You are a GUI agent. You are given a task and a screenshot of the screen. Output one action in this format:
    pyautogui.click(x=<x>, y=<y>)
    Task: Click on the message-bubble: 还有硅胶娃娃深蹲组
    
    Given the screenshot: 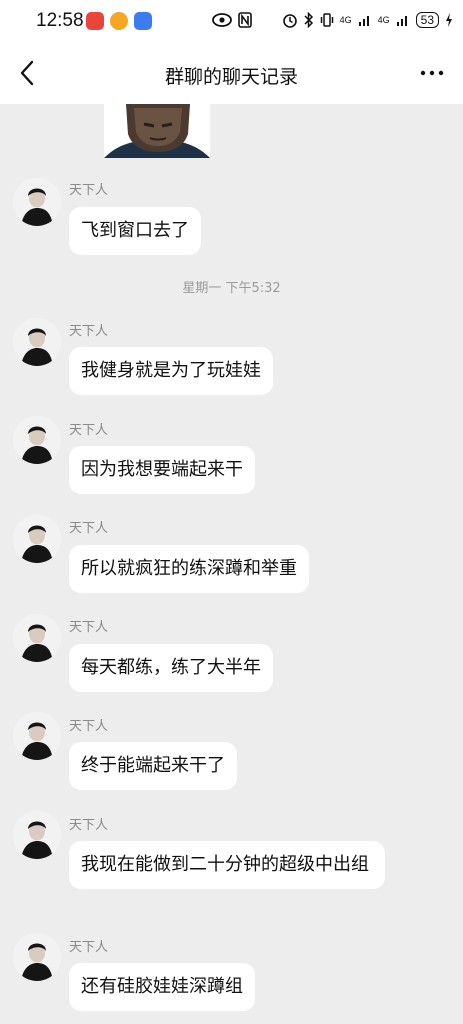 What is the action you would take?
    pyautogui.click(x=162, y=987)
    